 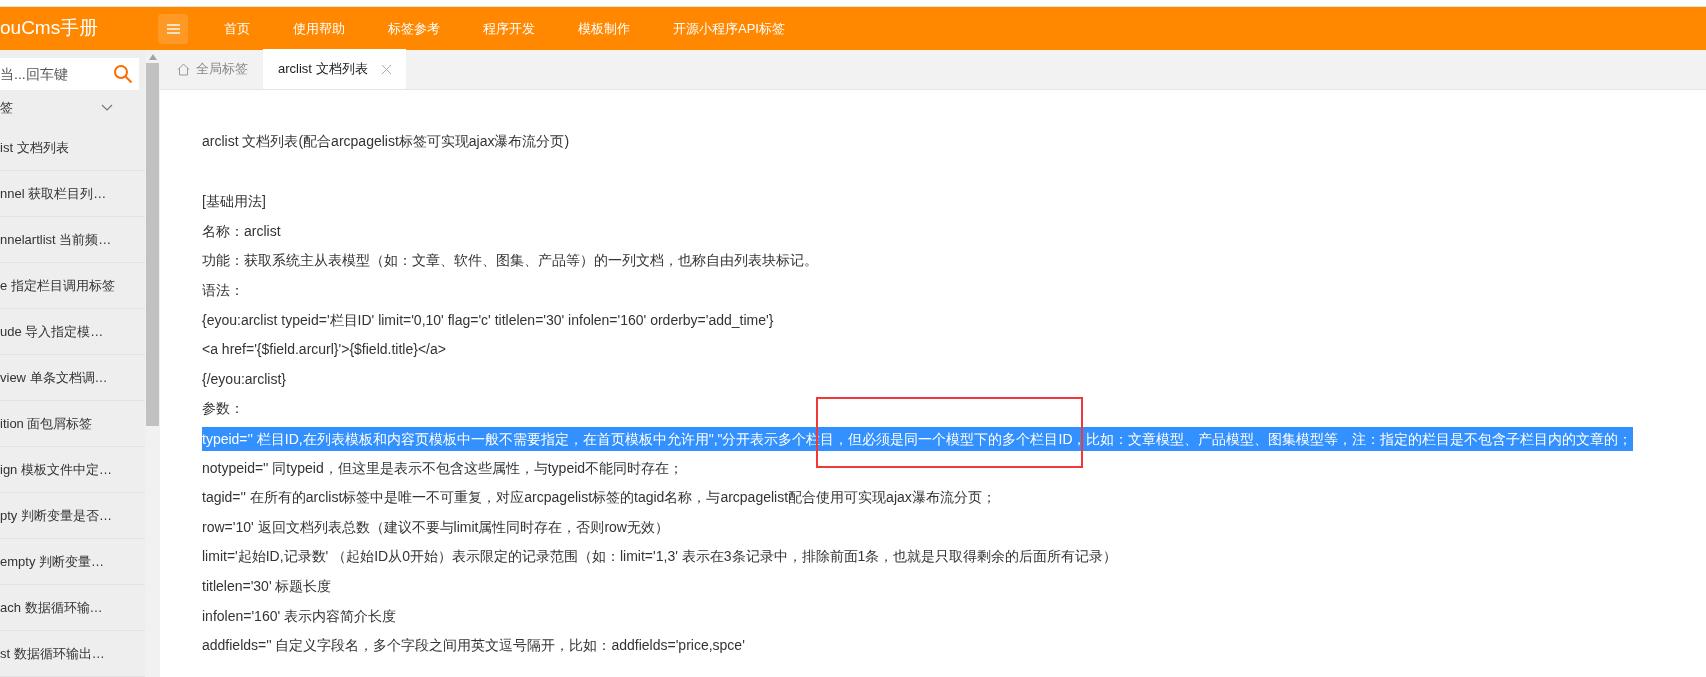 What do you see at coordinates (72, 107) in the screenshot?
I see `sidebar-group: 签` at bounding box center [72, 107].